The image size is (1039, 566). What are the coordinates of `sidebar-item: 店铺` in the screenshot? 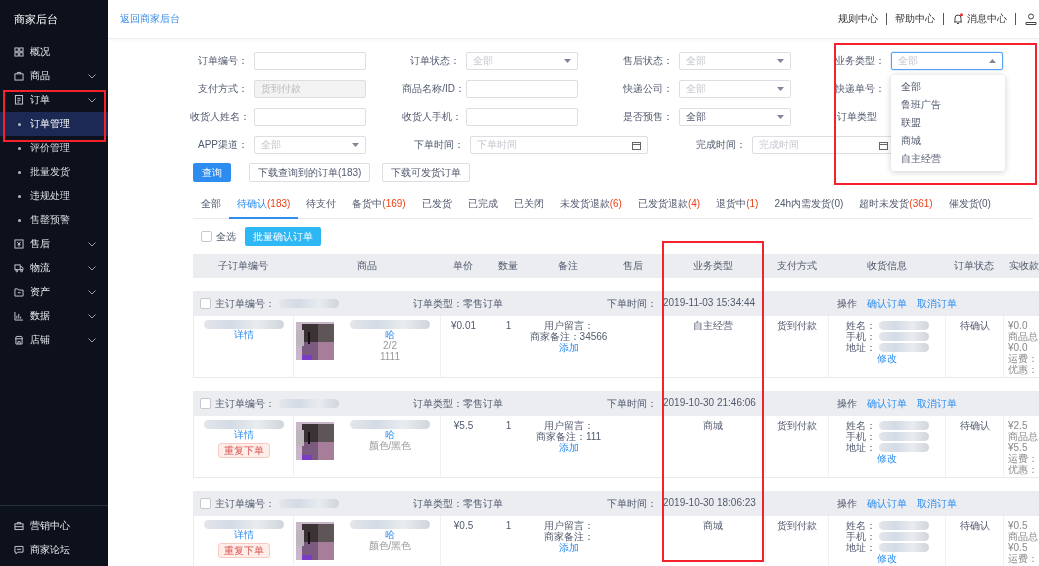 It's located at (54, 340).